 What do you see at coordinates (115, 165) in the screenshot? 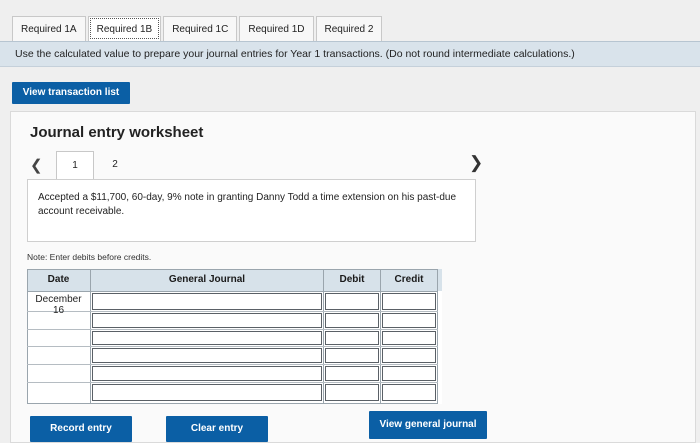
I see `page-tab-2: 2` at bounding box center [115, 165].